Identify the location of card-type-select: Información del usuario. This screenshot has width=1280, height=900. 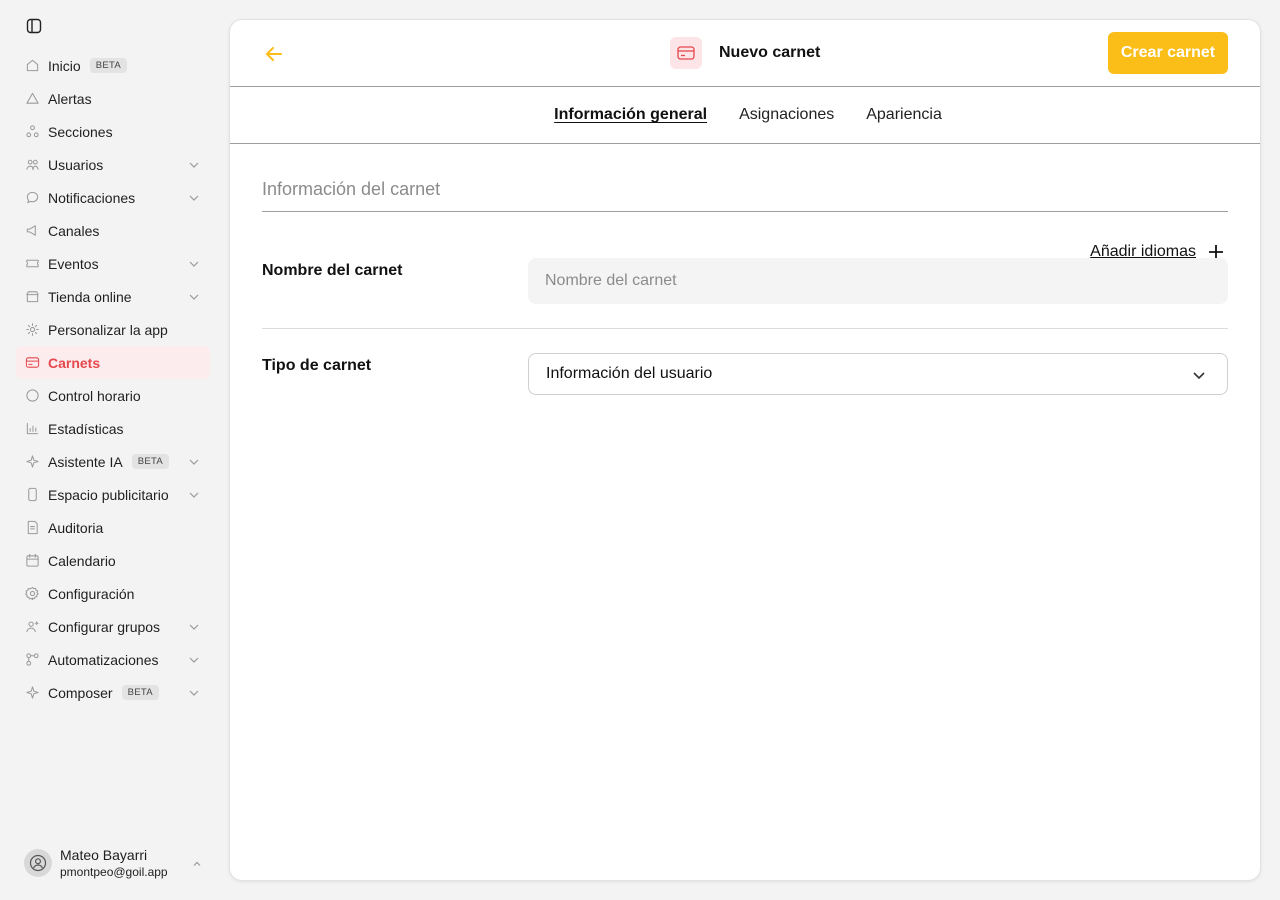
(878, 374).